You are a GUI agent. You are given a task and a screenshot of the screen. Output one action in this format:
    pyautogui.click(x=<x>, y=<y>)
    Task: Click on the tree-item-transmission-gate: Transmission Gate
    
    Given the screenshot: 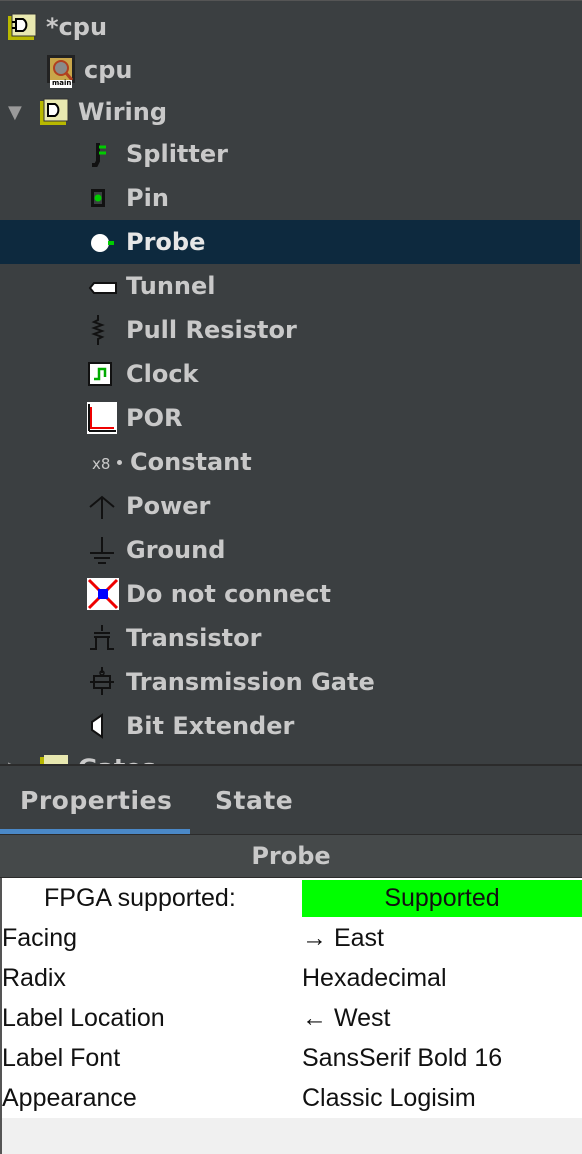 What is the action you would take?
    pyautogui.click(x=334, y=682)
    